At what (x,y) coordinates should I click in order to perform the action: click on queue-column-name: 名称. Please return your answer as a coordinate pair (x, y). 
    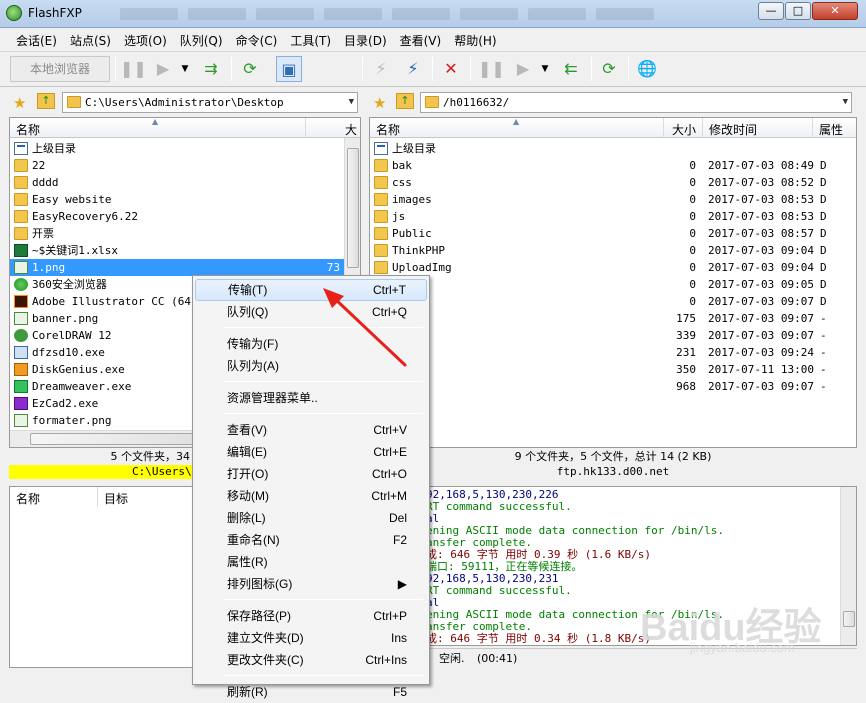
    Looking at the image, I should click on (54, 497).